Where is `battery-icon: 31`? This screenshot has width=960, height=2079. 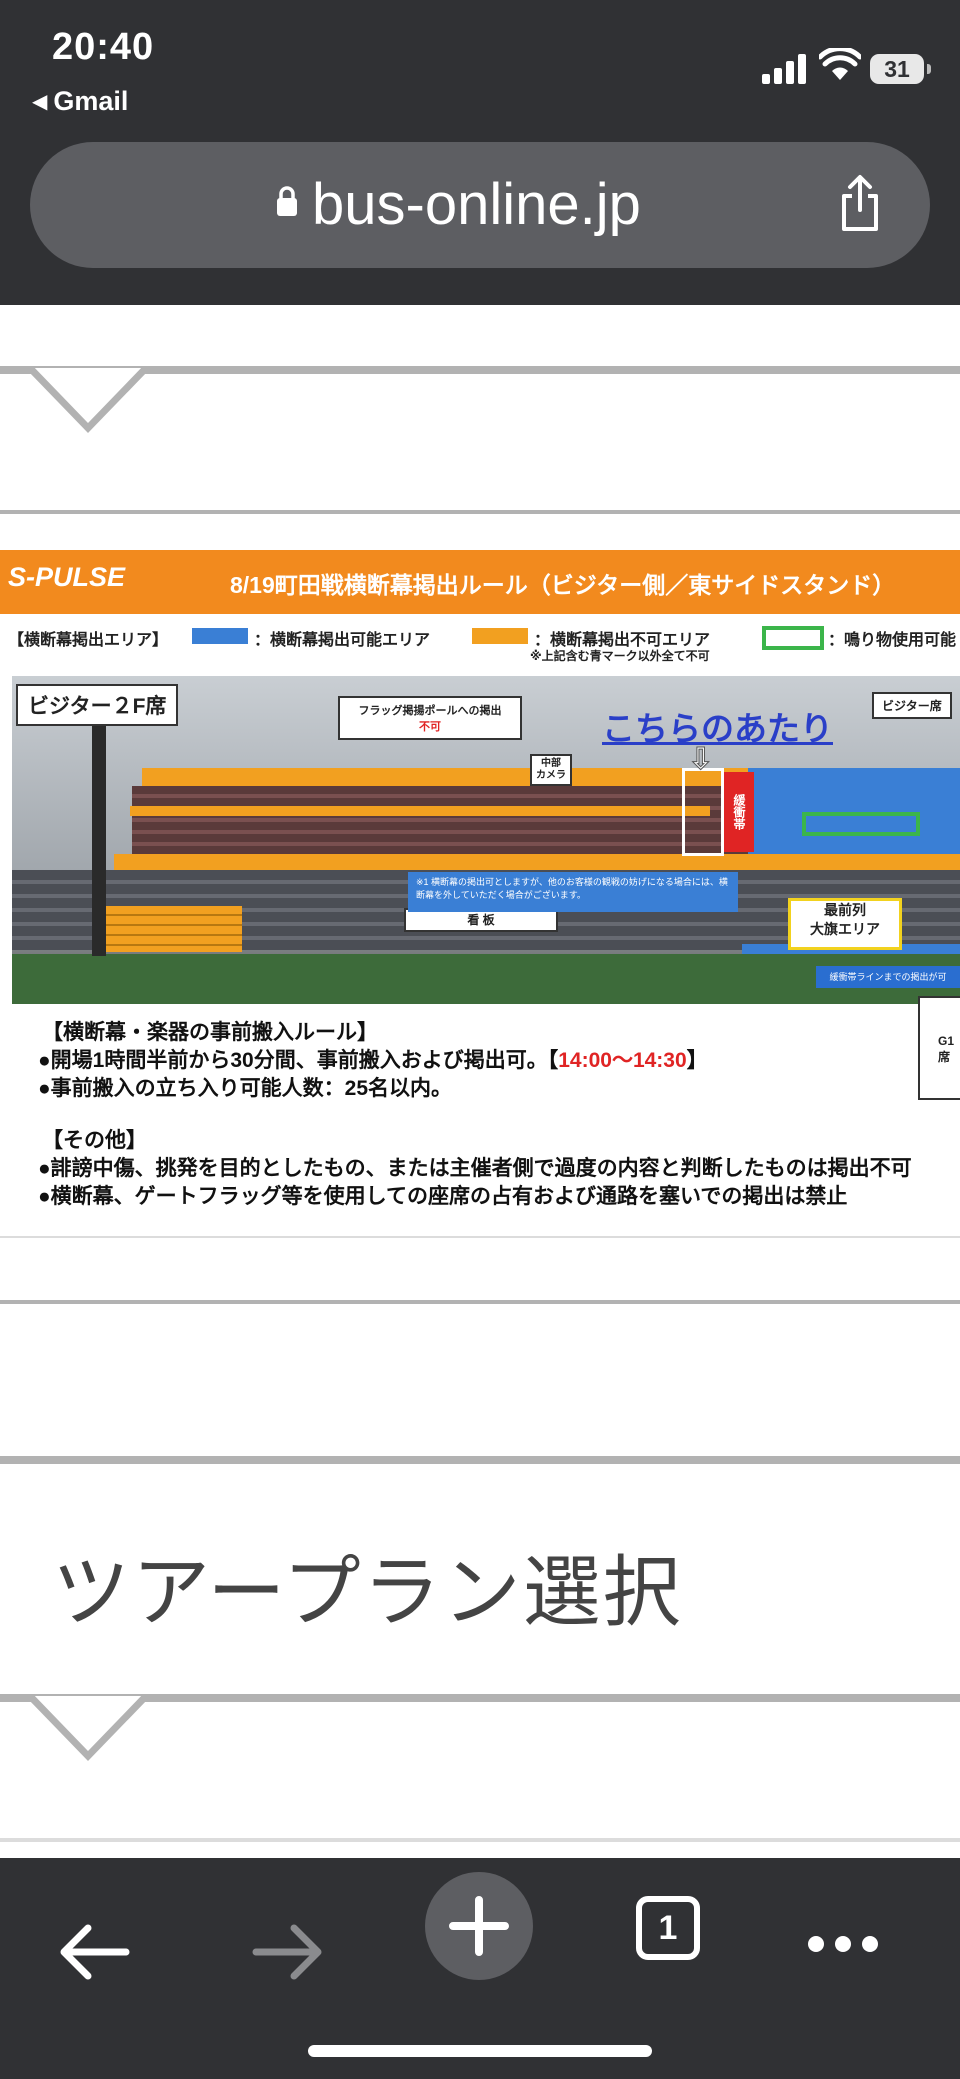 battery-icon: 31 is located at coordinates (900, 69).